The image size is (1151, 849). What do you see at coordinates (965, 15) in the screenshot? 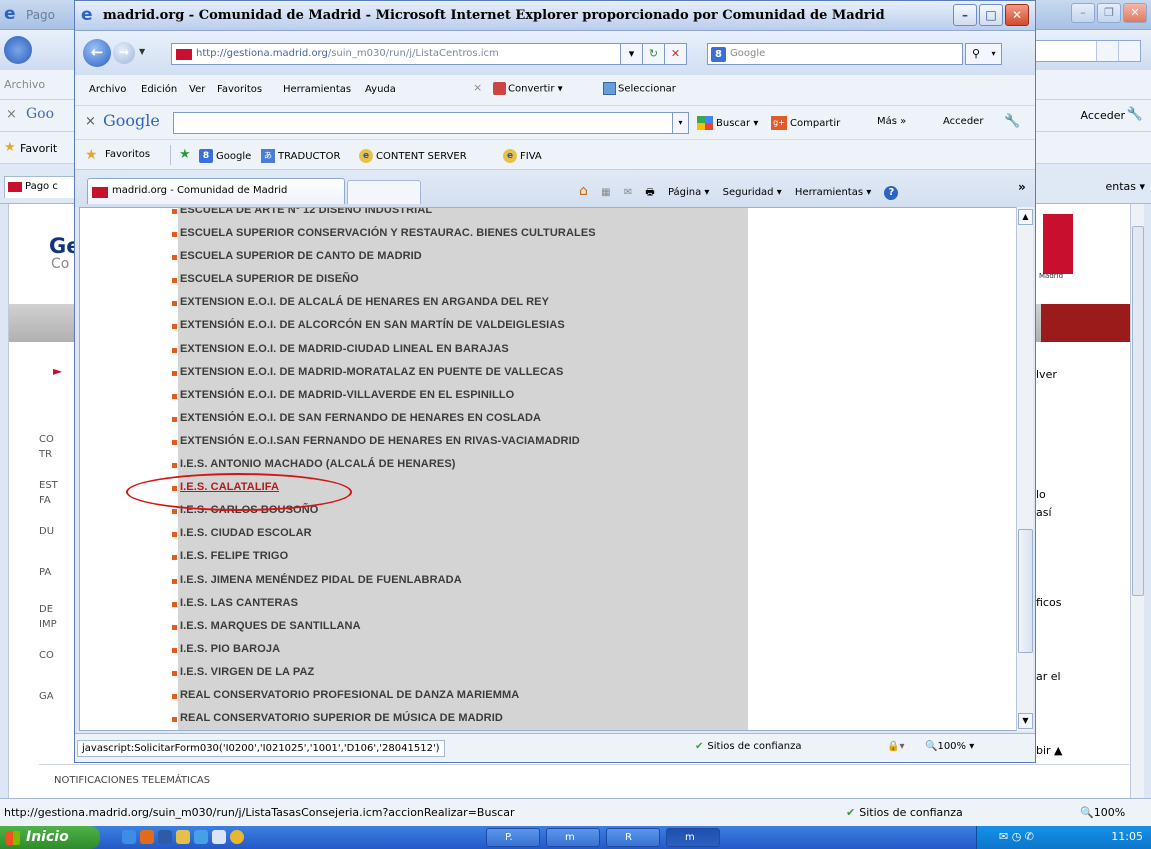
I see `minimize-icon: –` at bounding box center [965, 15].